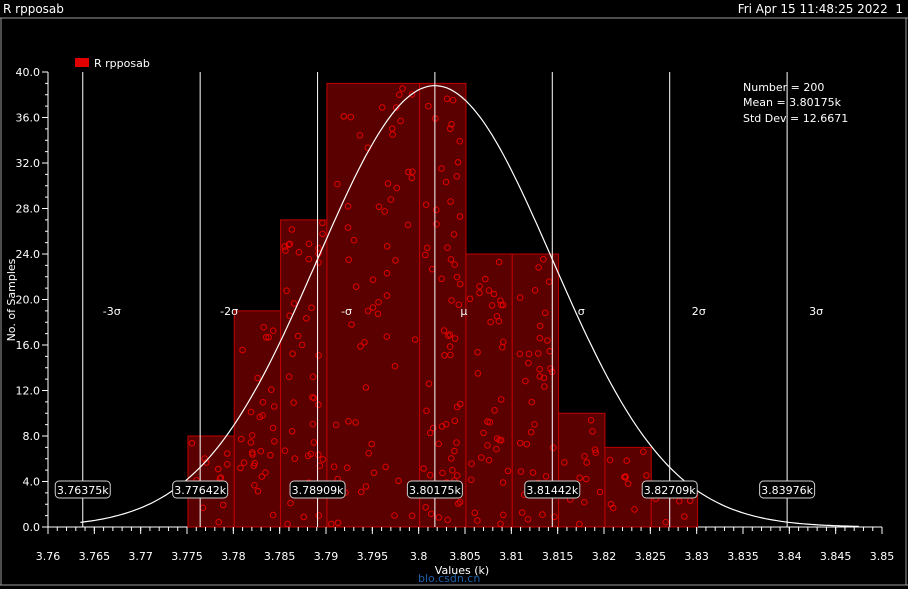  Describe the element at coordinates (670, 490) in the screenshot. I see `sigma-value-label: 3.82709k` at that location.